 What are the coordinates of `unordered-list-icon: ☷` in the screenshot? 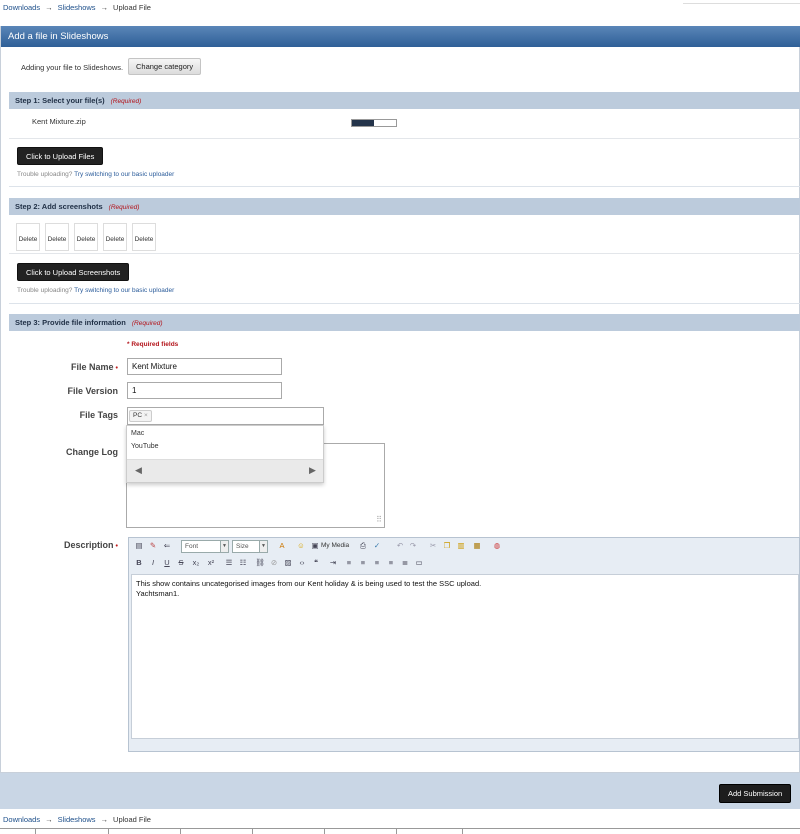 It's located at (243, 563).